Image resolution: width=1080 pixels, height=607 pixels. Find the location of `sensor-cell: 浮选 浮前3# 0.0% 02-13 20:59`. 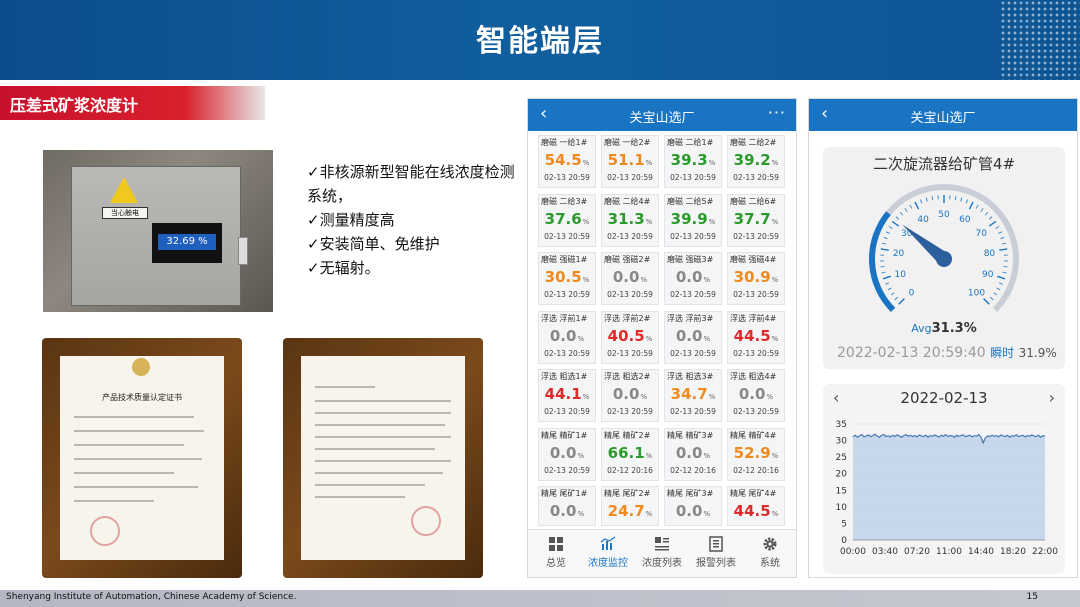

sensor-cell: 浮选 浮前3# 0.0% 02-13 20:59 is located at coordinates (693, 337).